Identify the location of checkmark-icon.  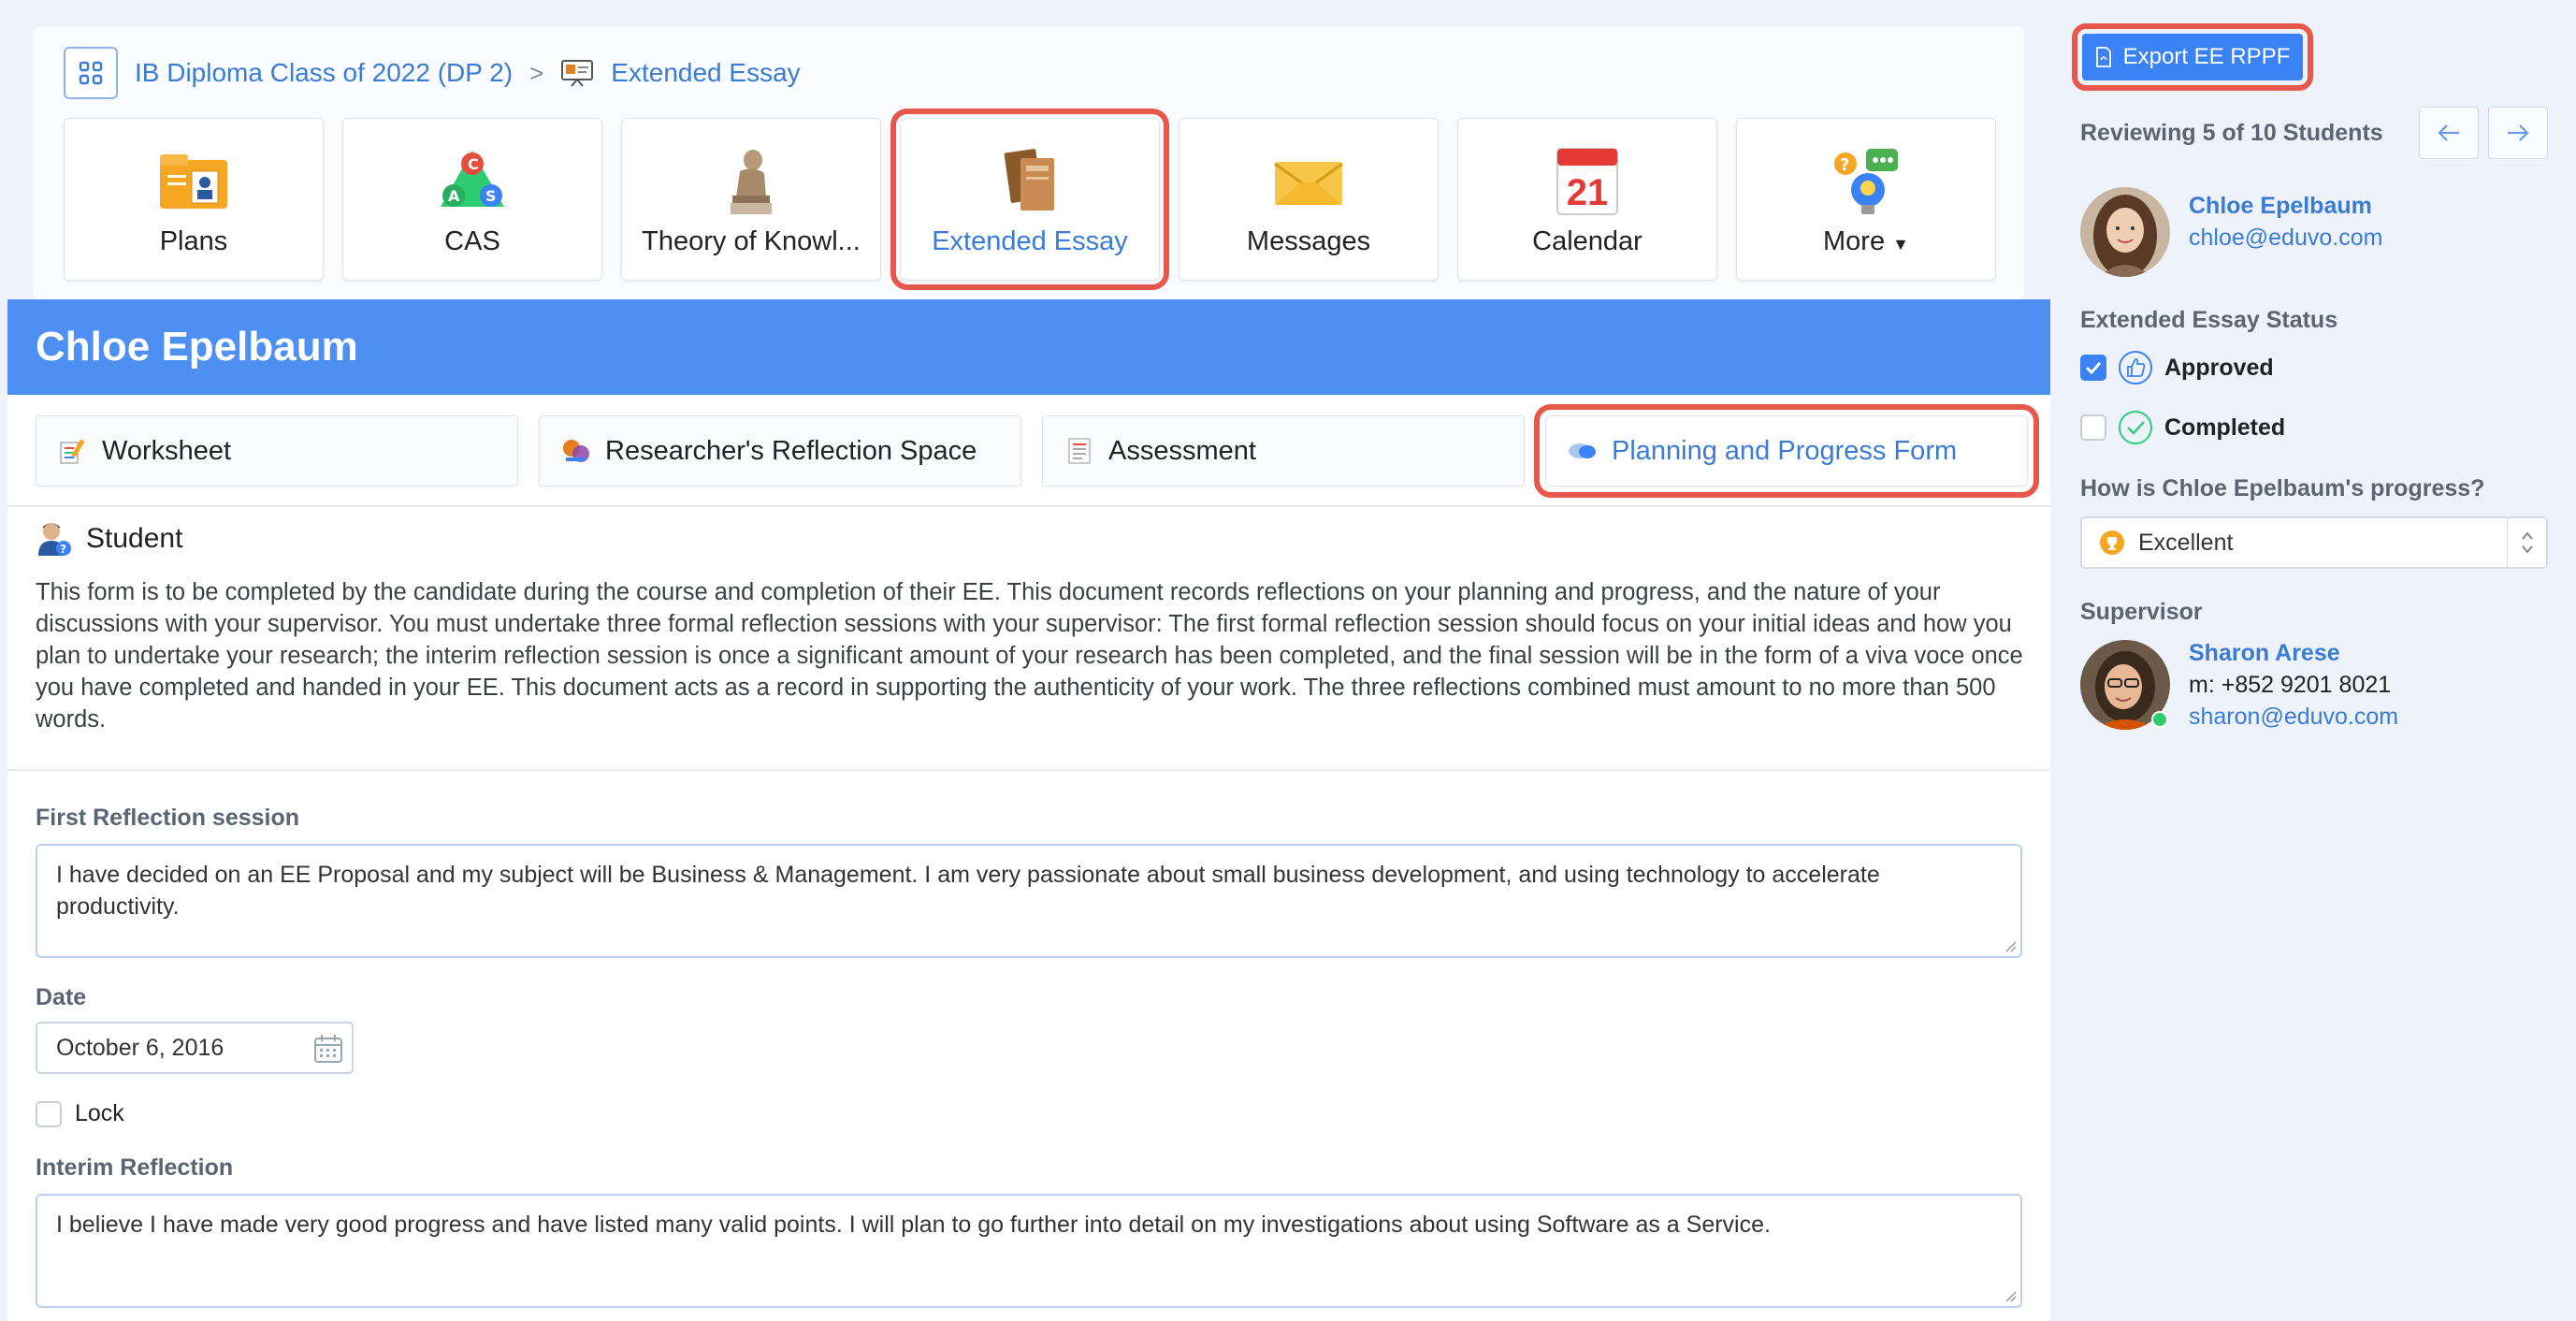
(2093, 367).